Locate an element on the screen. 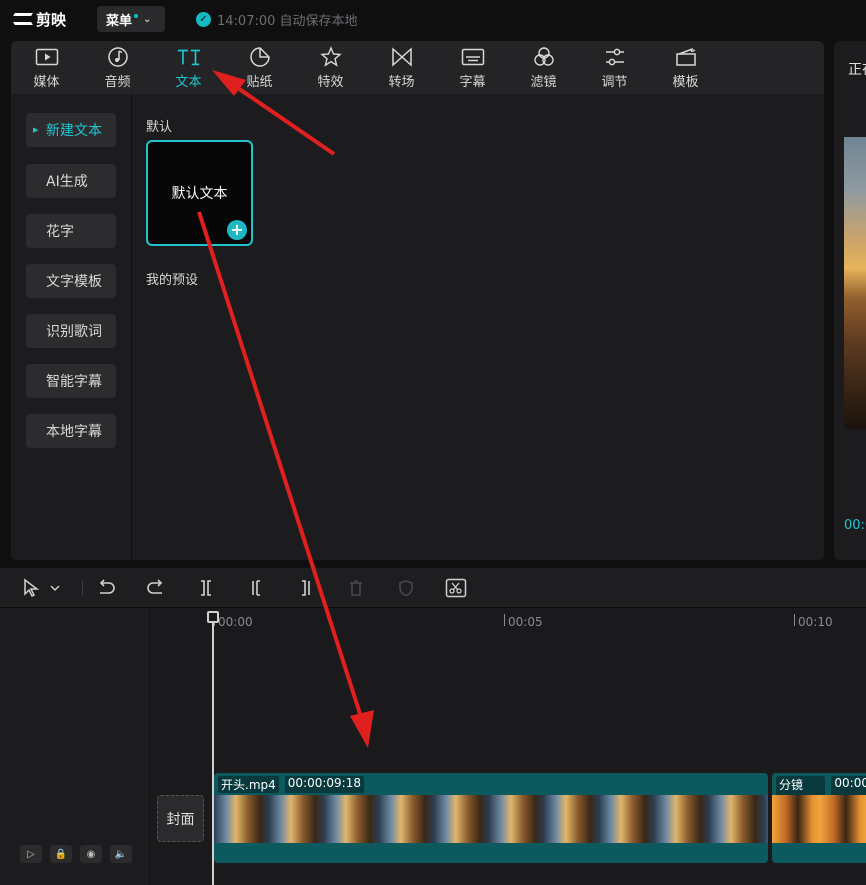 The height and width of the screenshot is (885, 866). tab-subtitle: 字幕 is located at coordinates (472, 67).